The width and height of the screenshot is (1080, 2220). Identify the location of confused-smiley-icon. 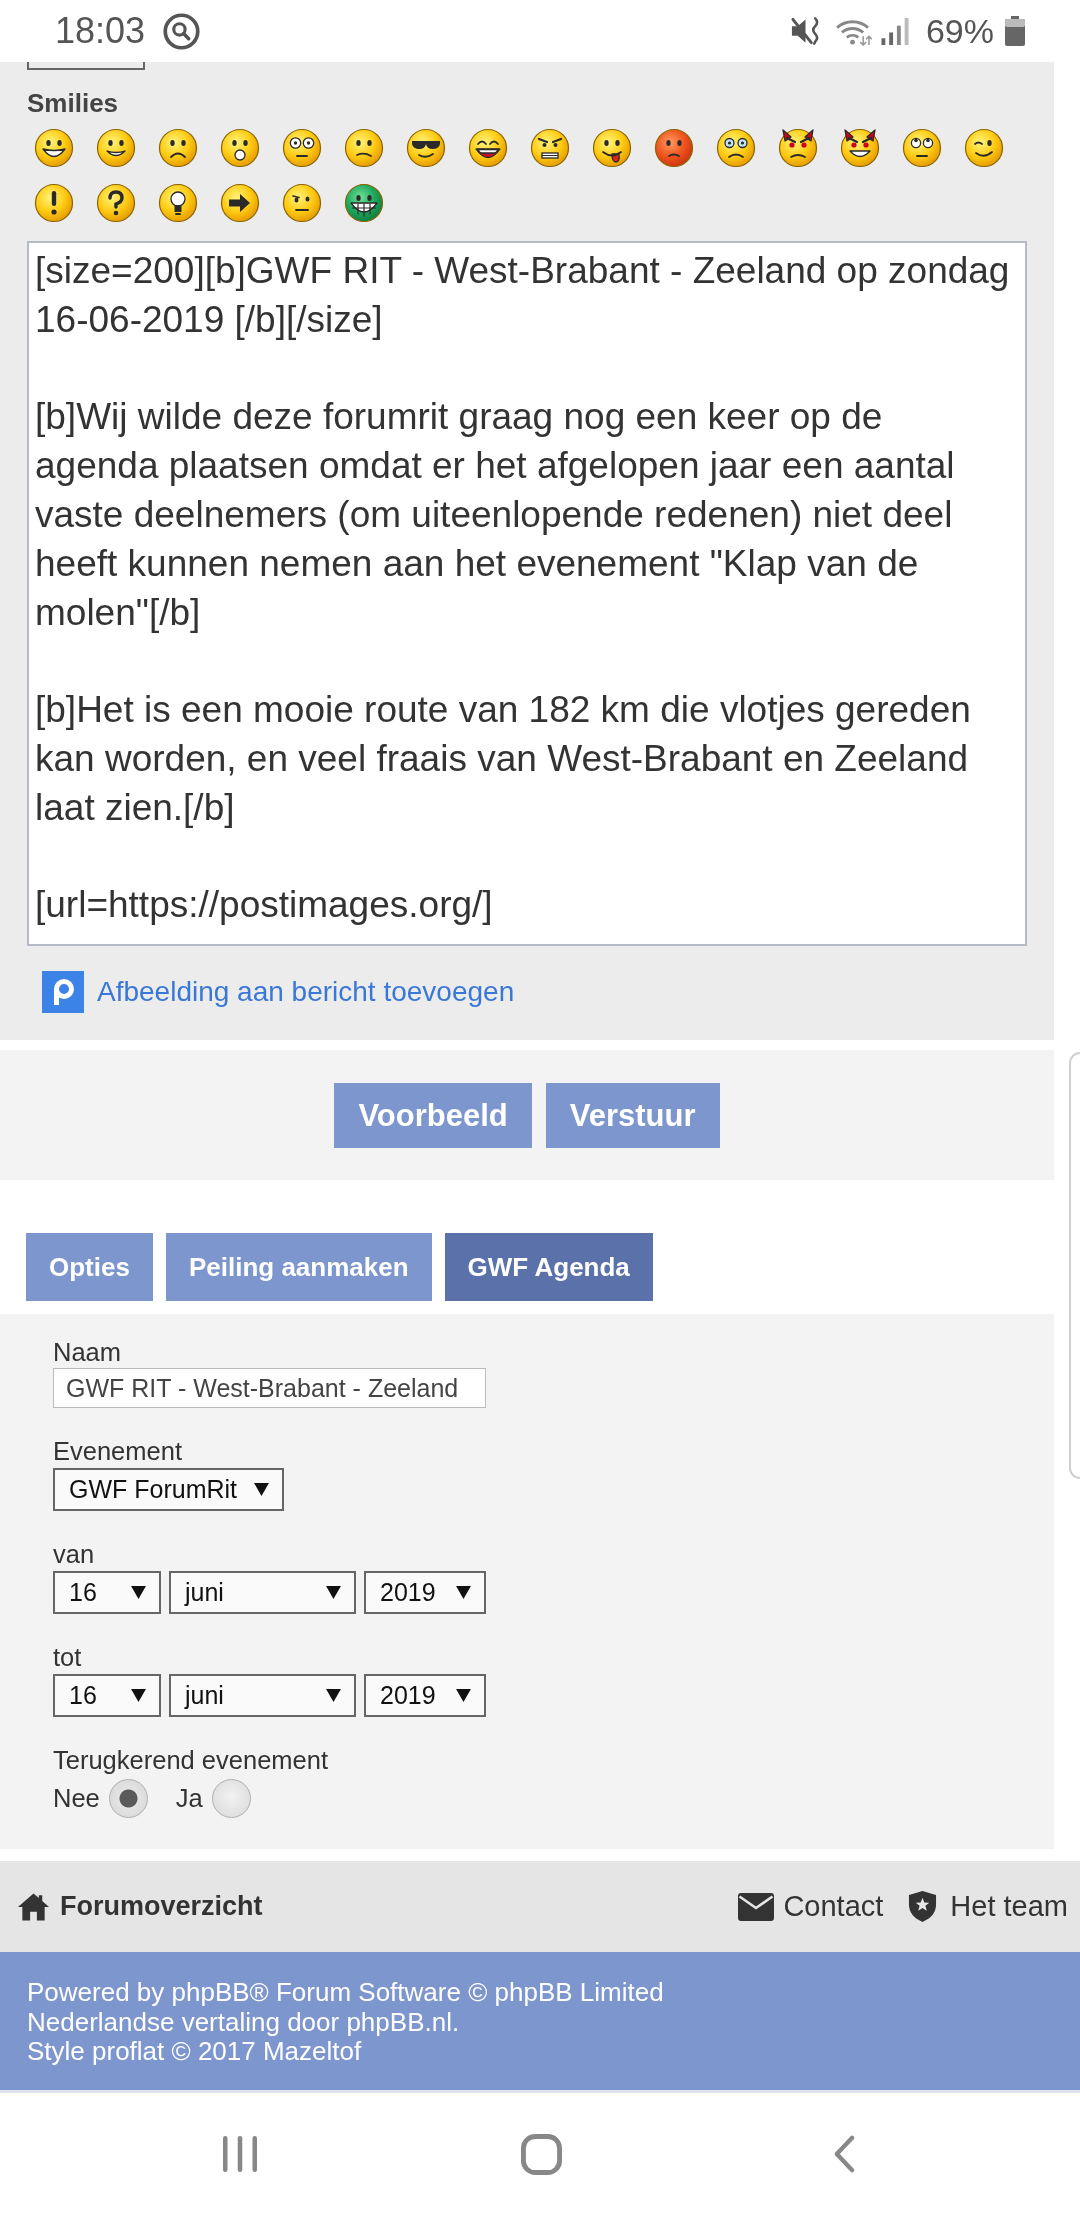
(364, 148).